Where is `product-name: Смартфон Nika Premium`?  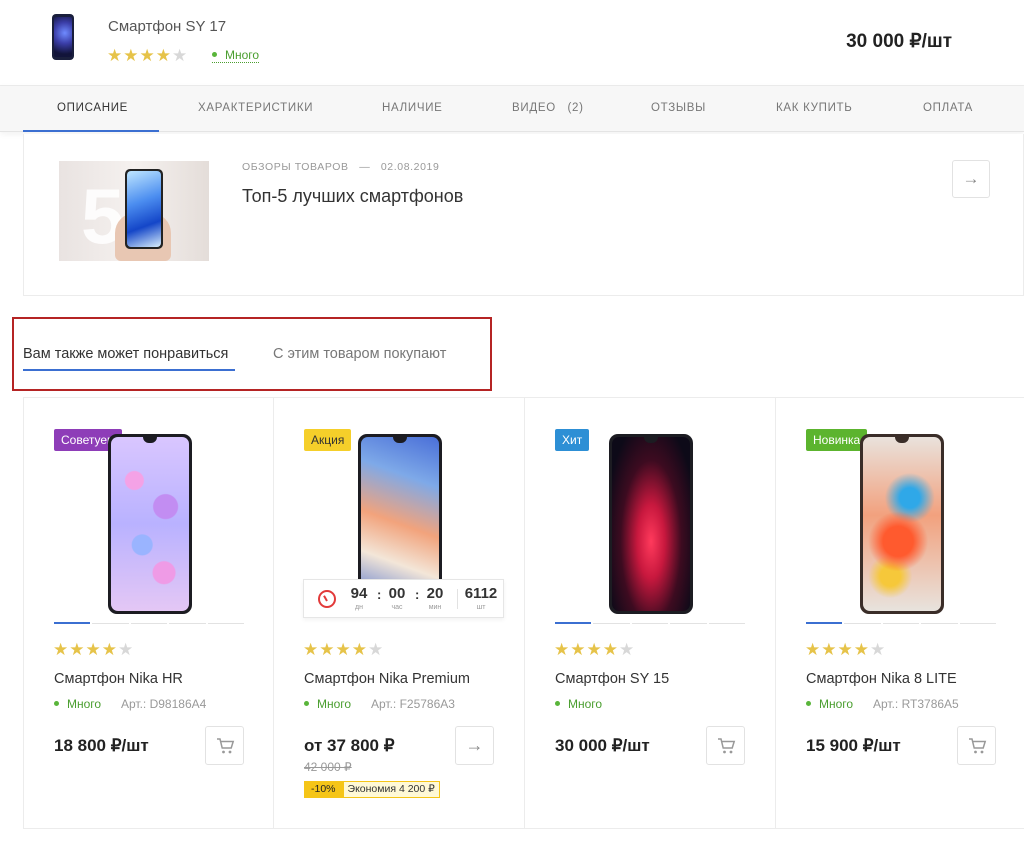
product-name: Смартфон Nika Premium is located at coordinates (387, 679).